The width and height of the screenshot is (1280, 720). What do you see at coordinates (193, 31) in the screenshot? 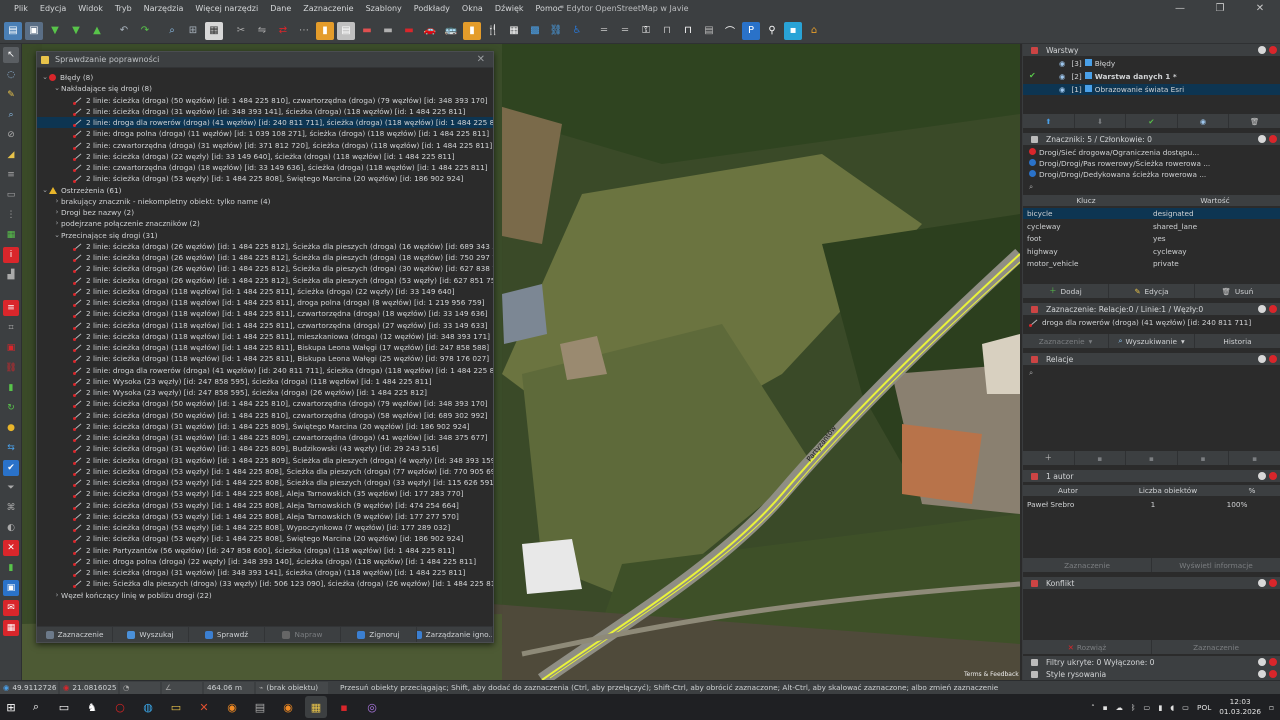
I see `zoom-data-icon: ⊞` at bounding box center [193, 31].